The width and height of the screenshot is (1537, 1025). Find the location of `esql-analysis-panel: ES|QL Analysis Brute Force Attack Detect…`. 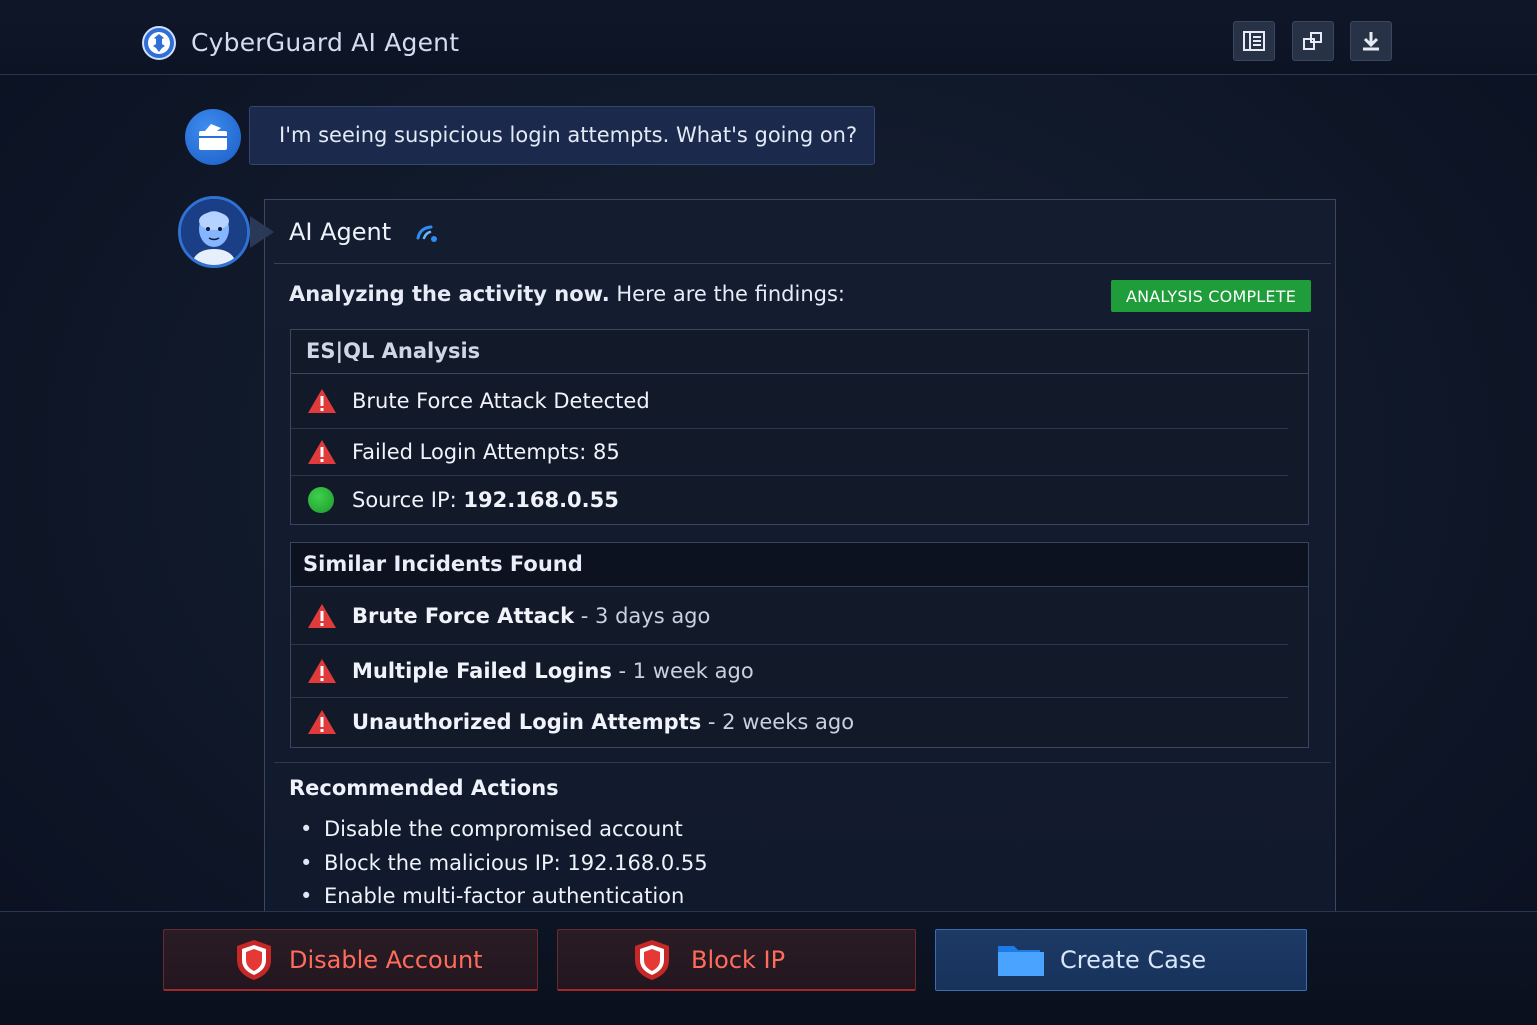

esql-analysis-panel: ES|QL Analysis Brute Force Attack Detect… is located at coordinates (799, 427).